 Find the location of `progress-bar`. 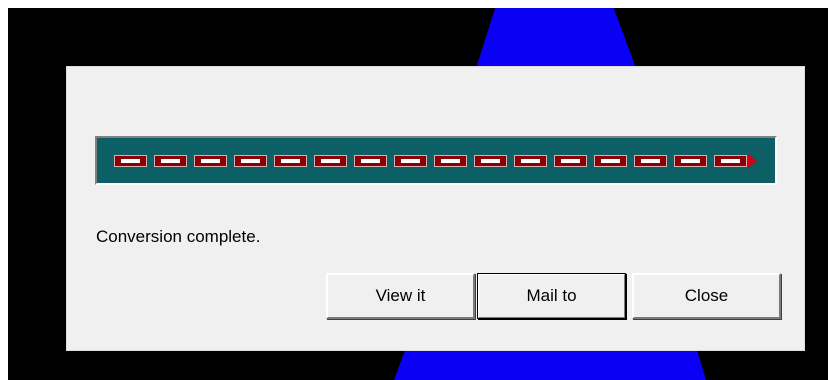

progress-bar is located at coordinates (436, 160).